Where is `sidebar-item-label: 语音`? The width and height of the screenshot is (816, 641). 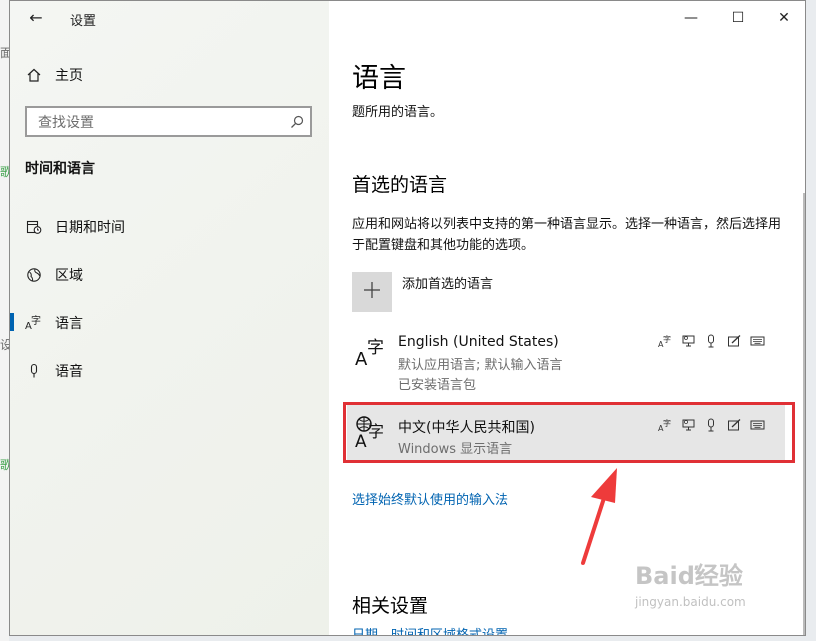 sidebar-item-label: 语音 is located at coordinates (69, 372).